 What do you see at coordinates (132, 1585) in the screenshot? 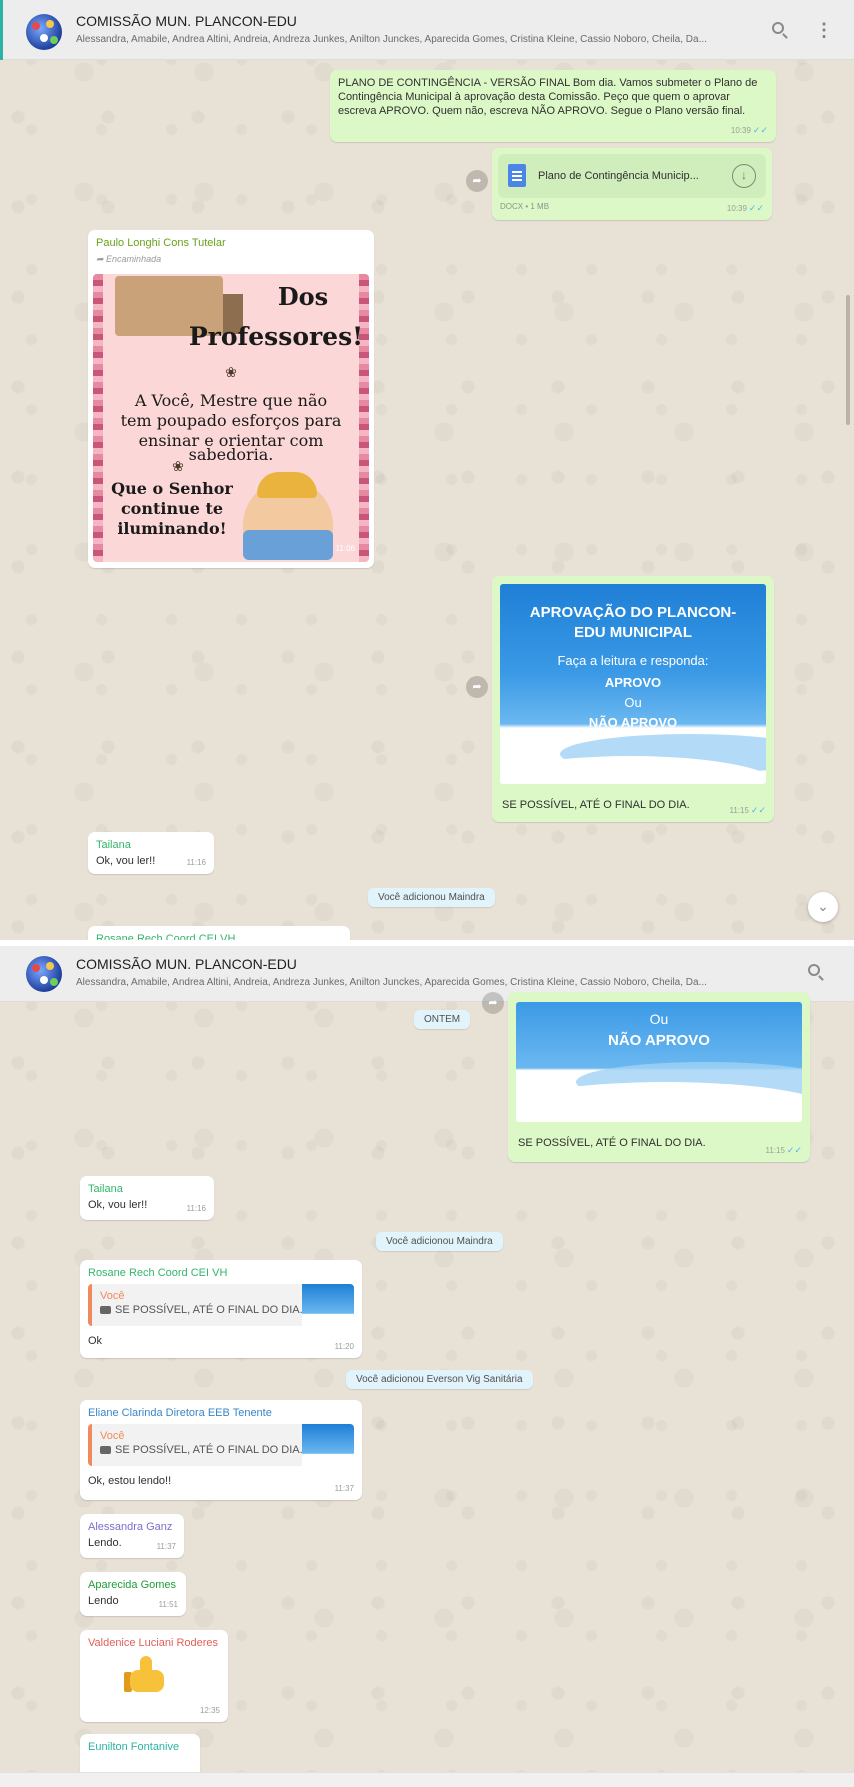
I see `sender-name: Aparecida Gomes` at bounding box center [132, 1585].